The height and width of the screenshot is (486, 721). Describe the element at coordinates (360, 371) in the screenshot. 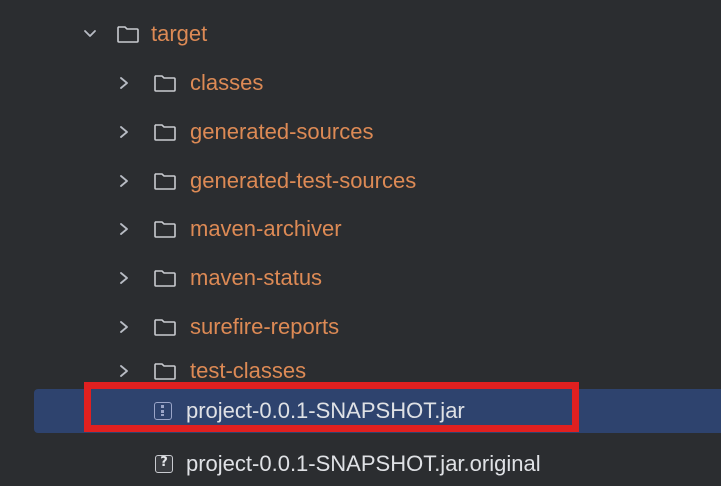

I see `tree-item-test-classes: test-classes` at that location.